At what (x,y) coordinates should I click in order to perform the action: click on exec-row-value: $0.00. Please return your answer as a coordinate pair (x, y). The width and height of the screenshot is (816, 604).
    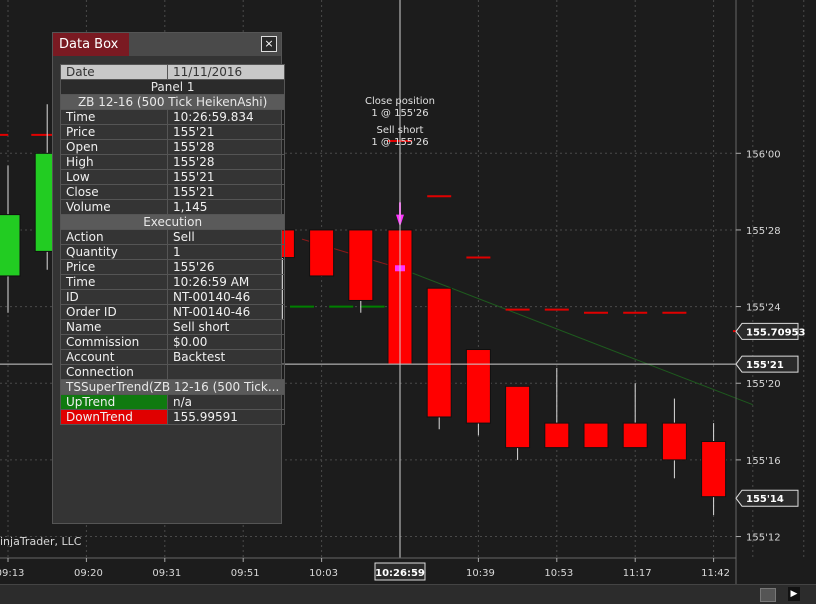
    Looking at the image, I should click on (226, 342).